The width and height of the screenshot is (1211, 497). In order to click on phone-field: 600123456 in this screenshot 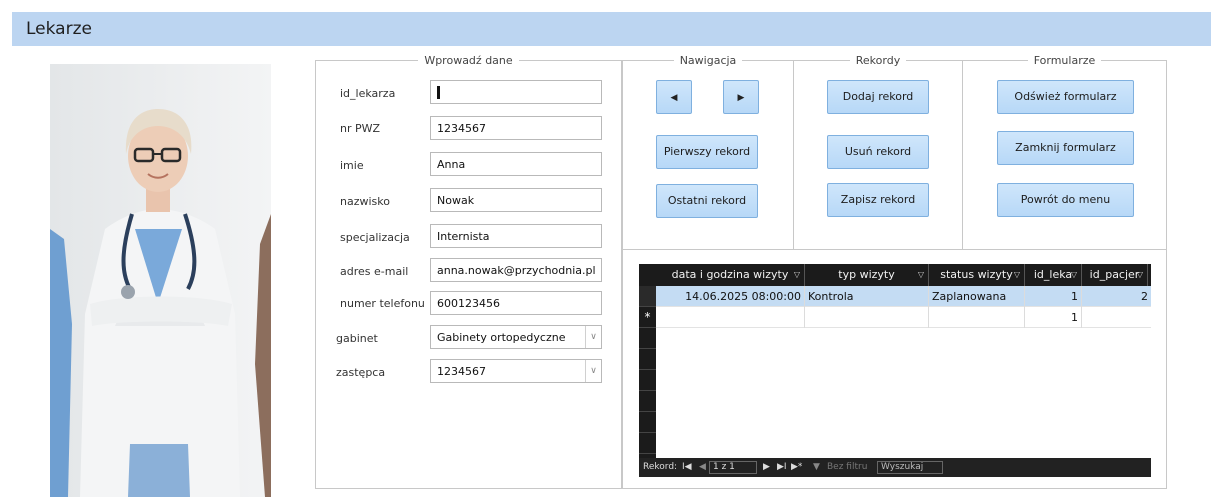, I will do `click(516, 303)`.